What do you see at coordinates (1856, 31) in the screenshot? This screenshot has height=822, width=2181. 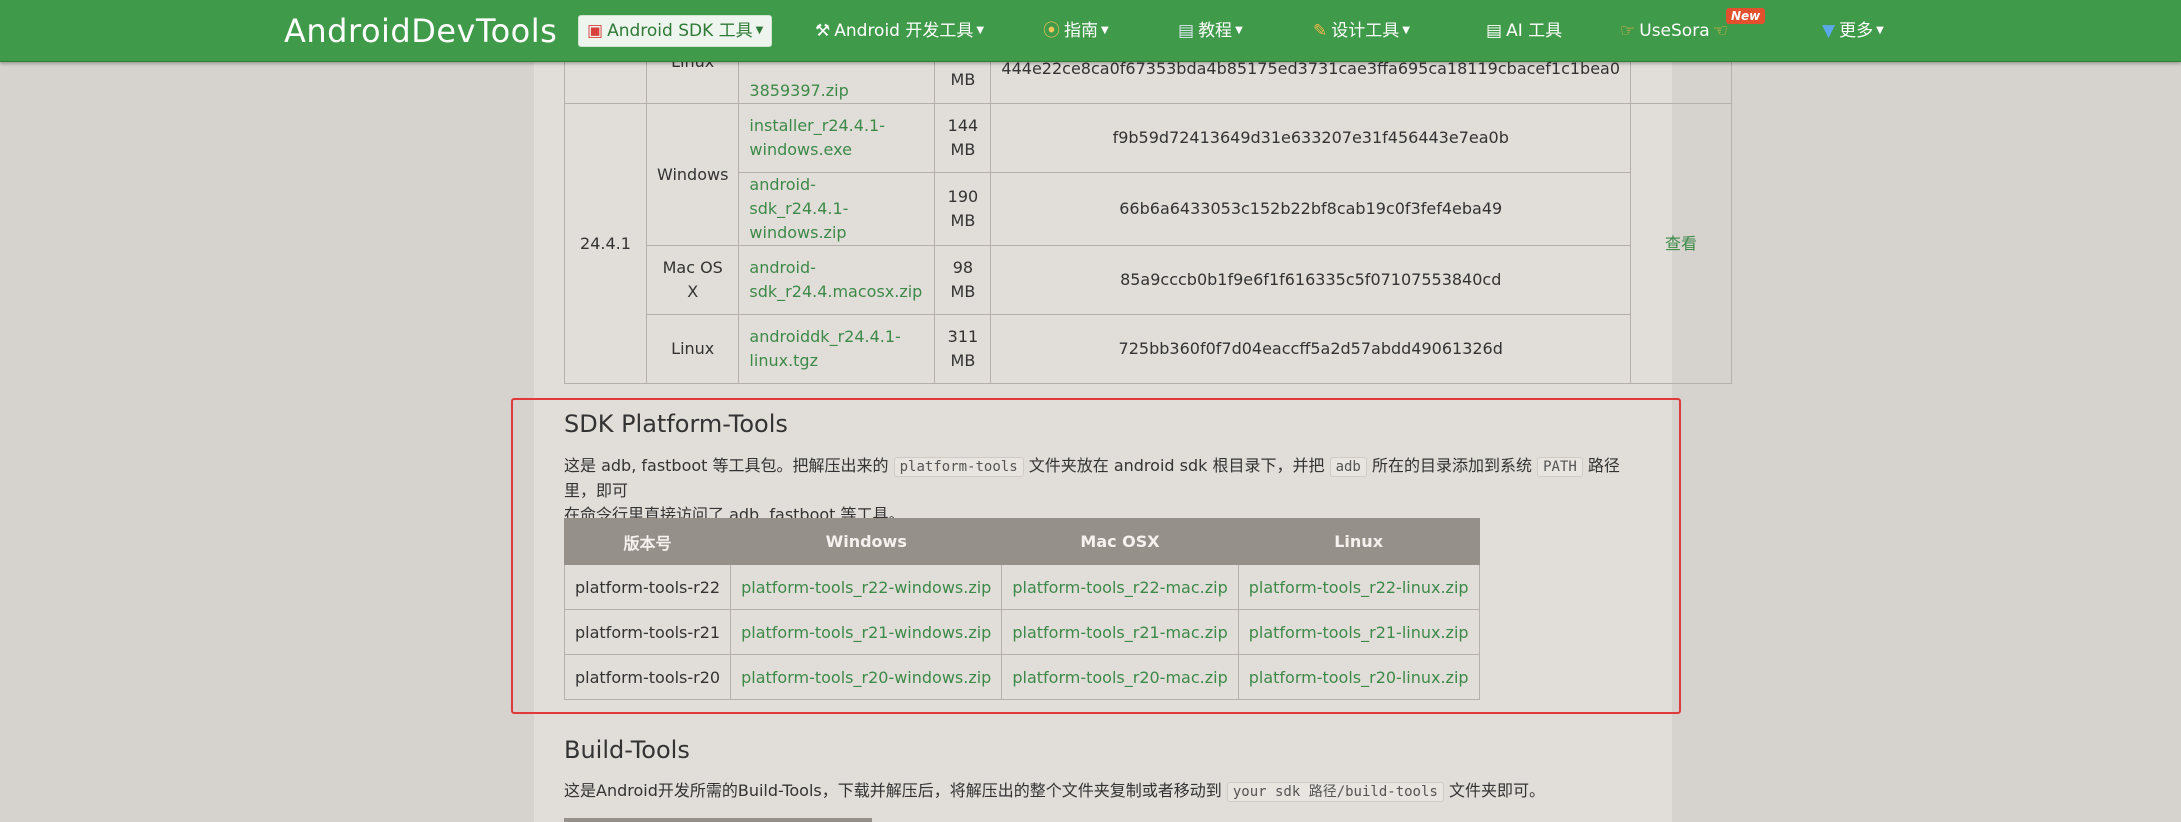 I see `nav-label: 更多` at bounding box center [1856, 31].